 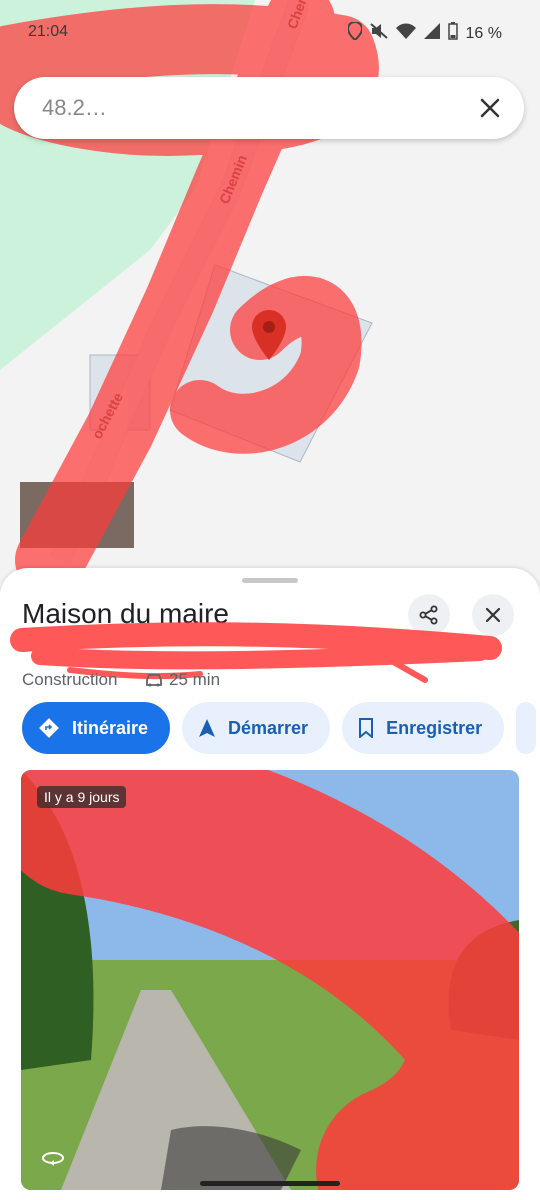 I want to click on more-actions-chip, so click(x=526, y=728).